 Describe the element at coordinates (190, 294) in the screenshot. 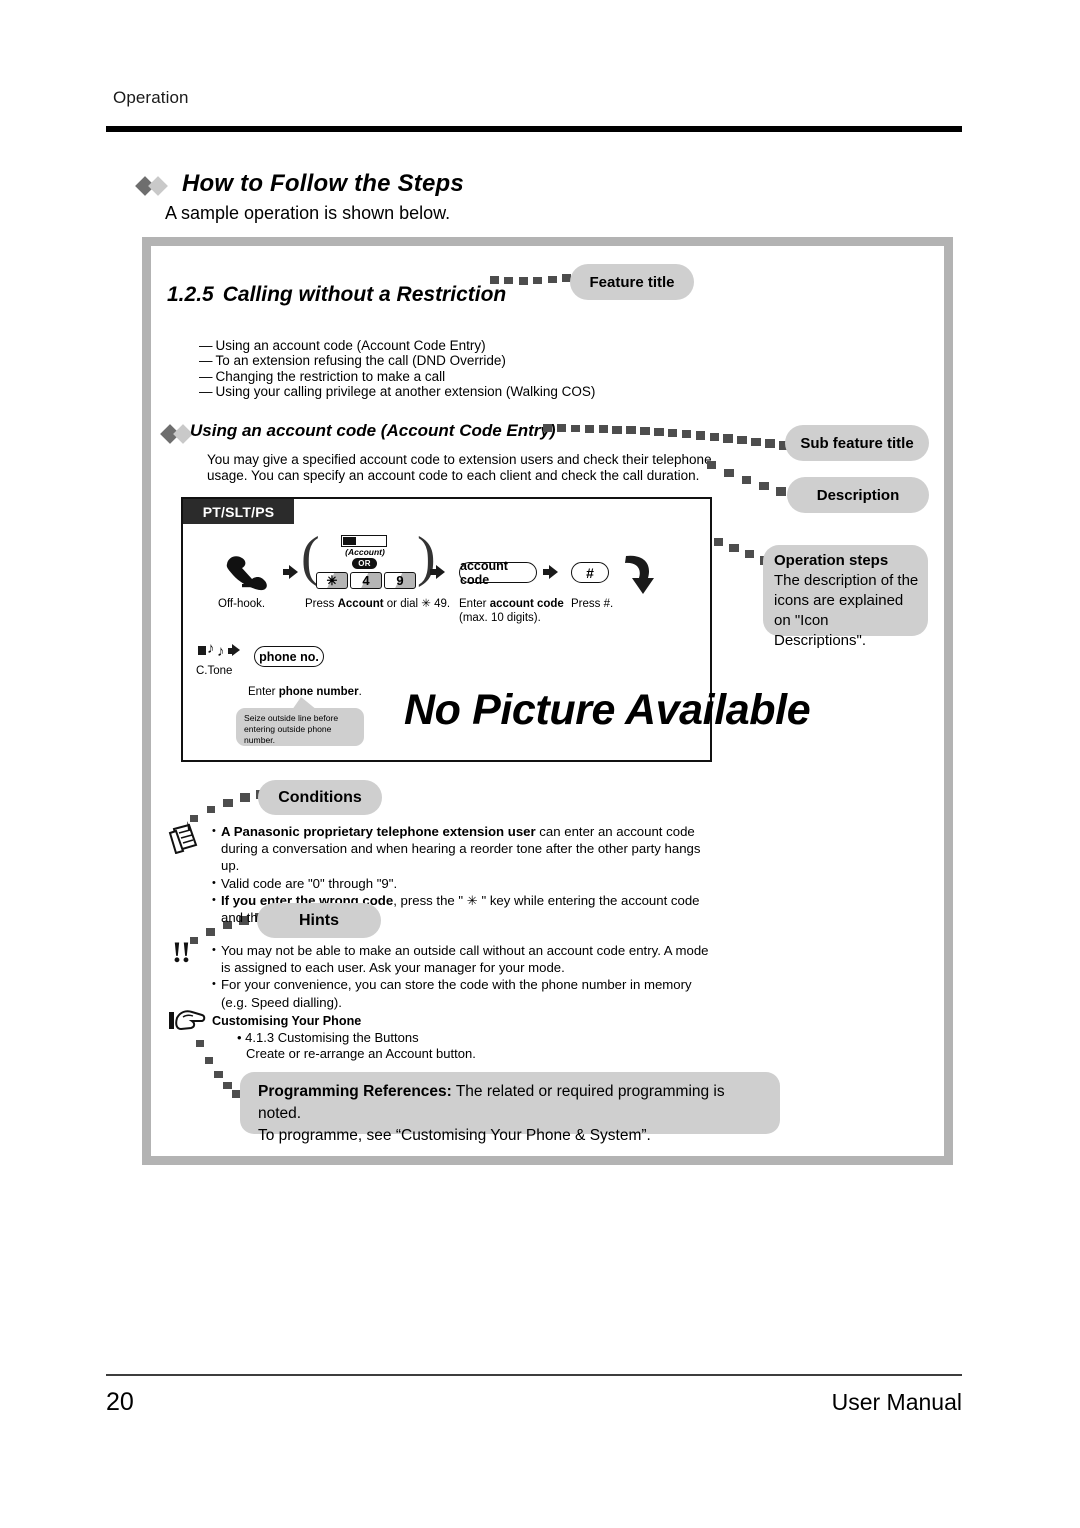

I see `feature-number: 1.2.5` at that location.